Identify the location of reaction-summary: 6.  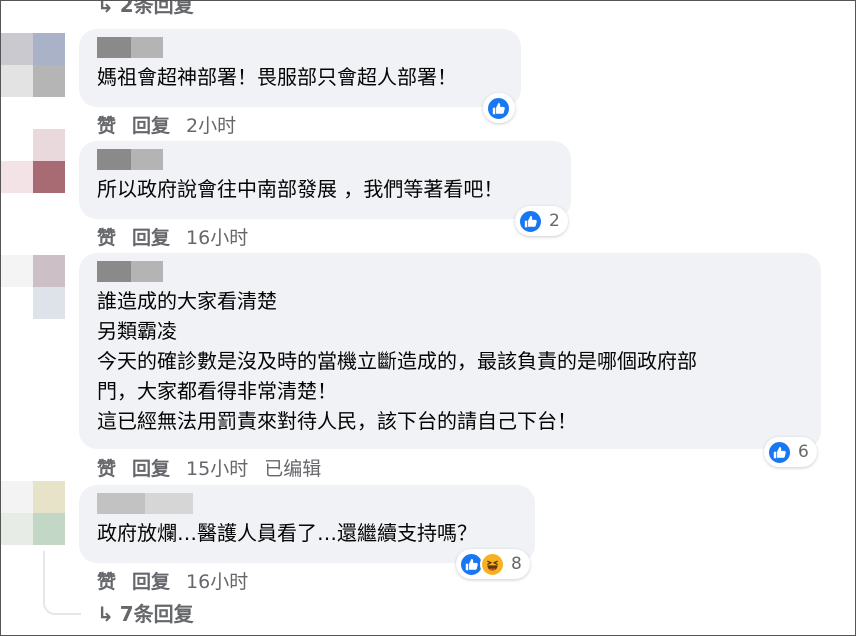
(790, 452).